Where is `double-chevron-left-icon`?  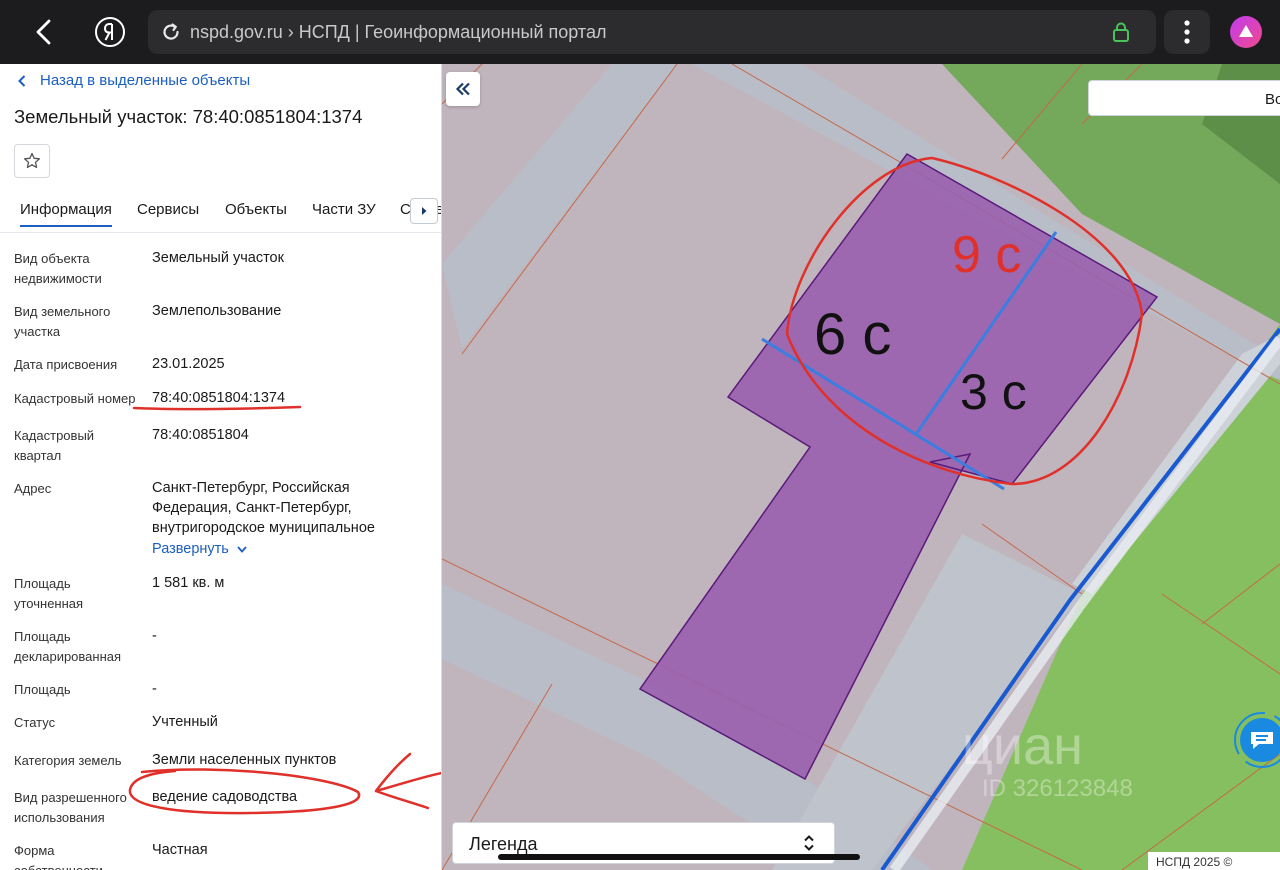
double-chevron-left-icon is located at coordinates (462, 89).